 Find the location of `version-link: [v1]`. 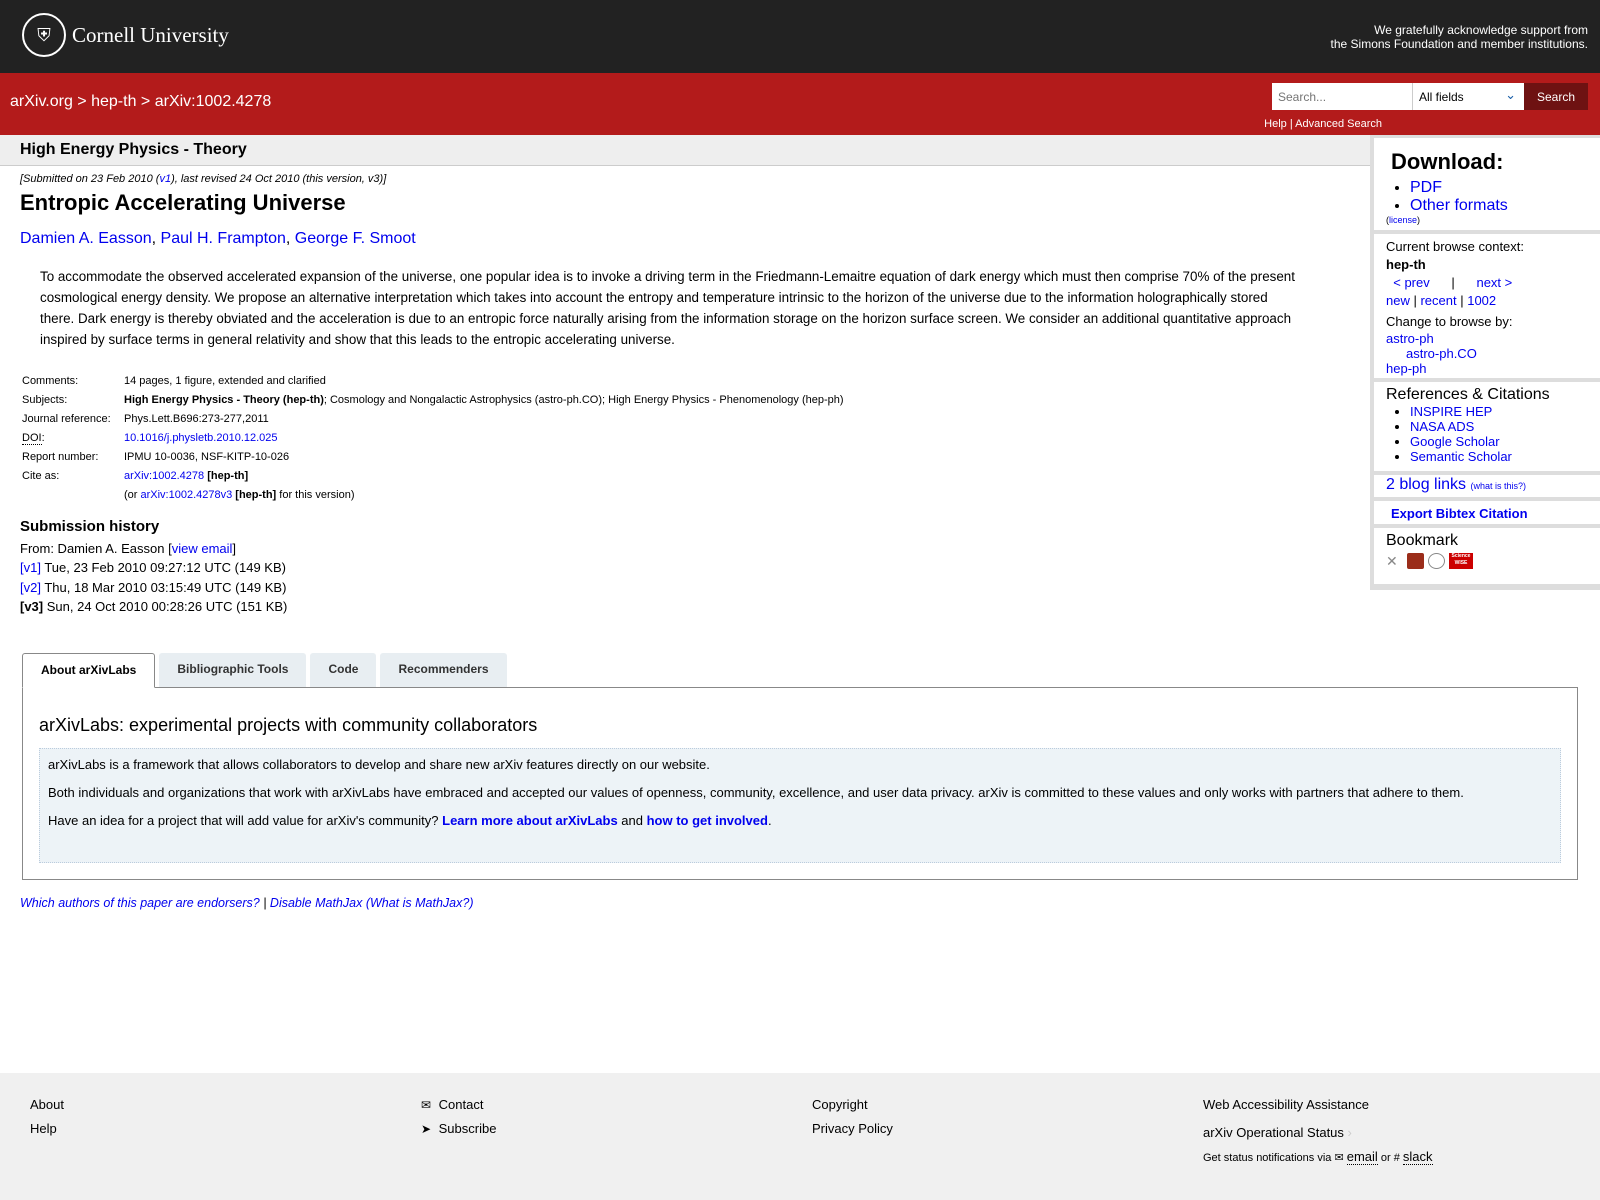

version-link: [v1] is located at coordinates (30, 567).